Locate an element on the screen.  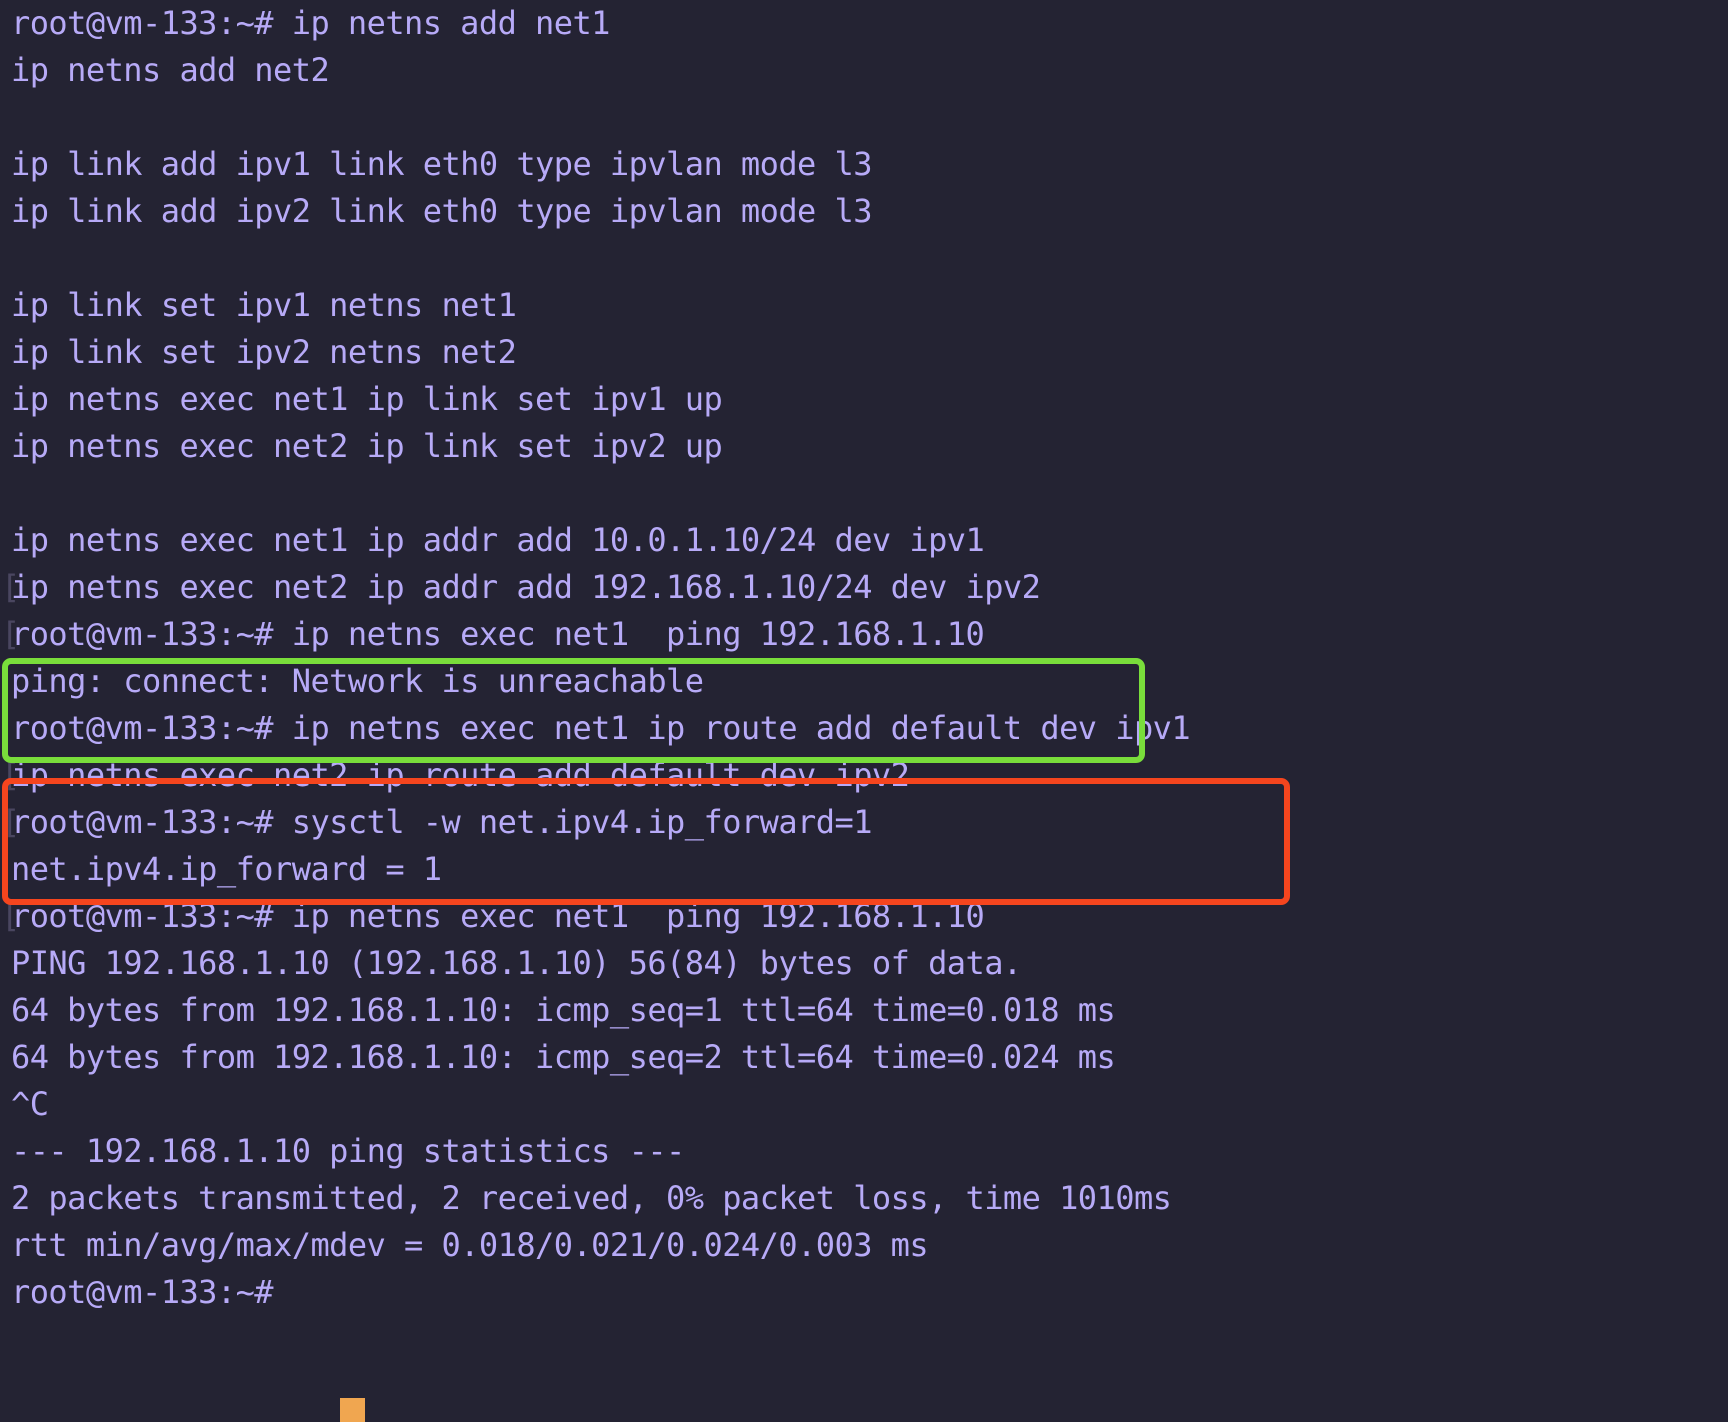
terminal-line: ip link set ipv1 netns net1 is located at coordinates (600, 305).